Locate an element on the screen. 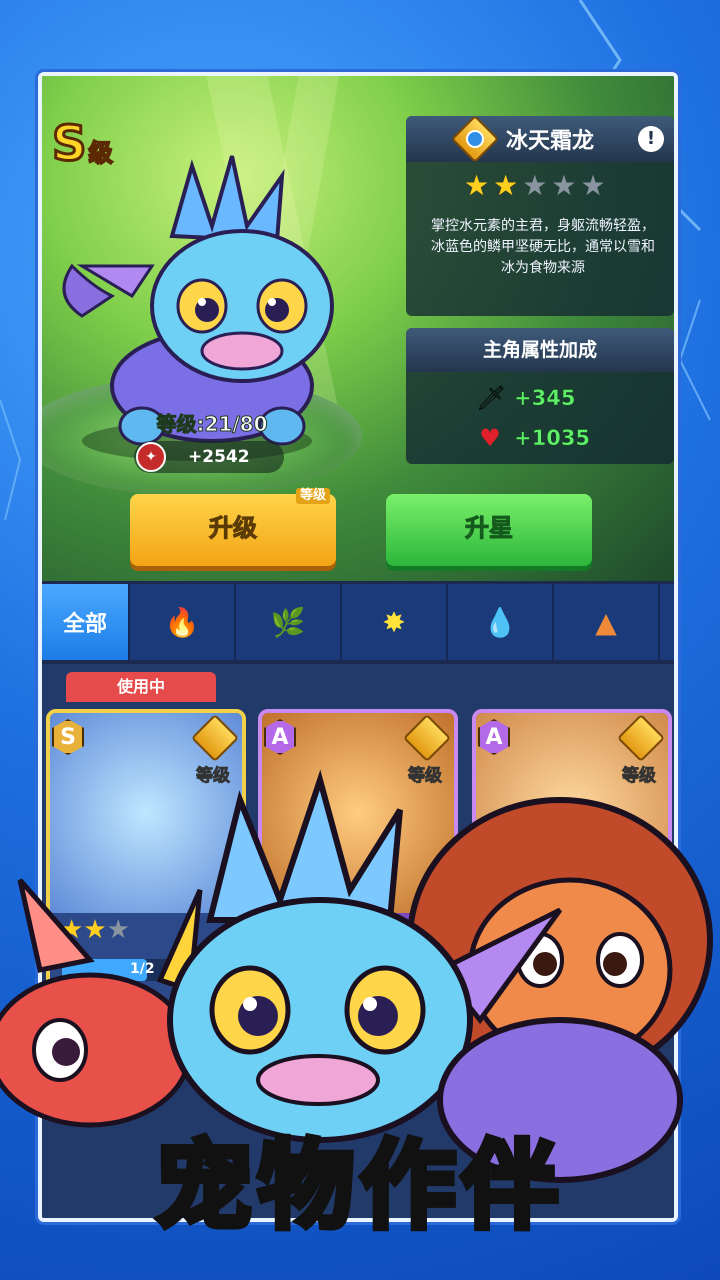  sun-icon: ✸ is located at coordinates (395, 622).